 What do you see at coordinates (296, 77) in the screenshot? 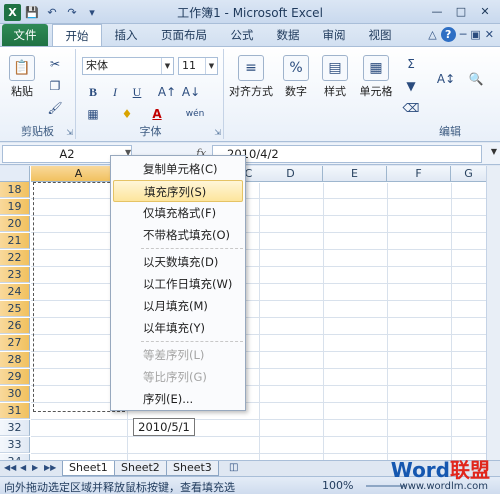
I see `number-button: % 数字` at bounding box center [296, 77].